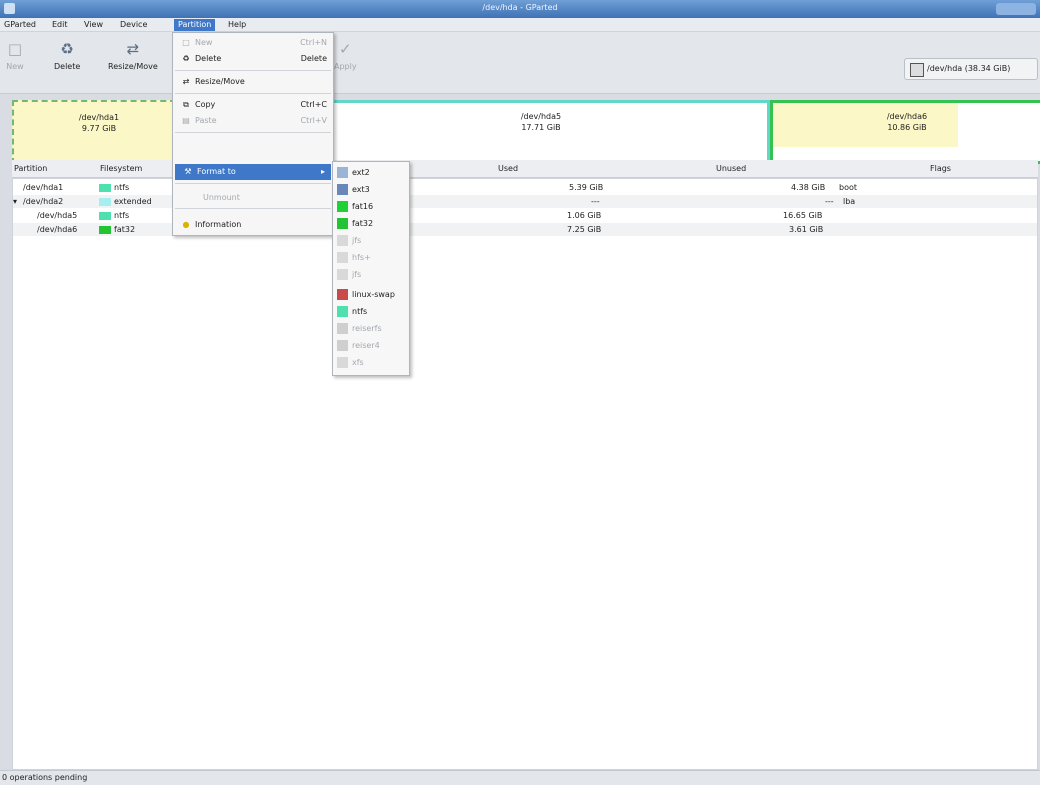 The height and width of the screenshot is (785, 1040). What do you see at coordinates (93, 24) in the screenshot?
I see `menu-view: View` at bounding box center [93, 24].